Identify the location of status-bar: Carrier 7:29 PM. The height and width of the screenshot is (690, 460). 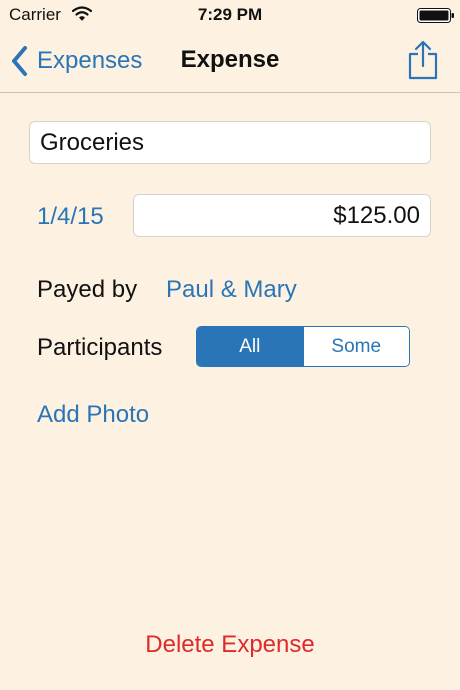
(230, 15).